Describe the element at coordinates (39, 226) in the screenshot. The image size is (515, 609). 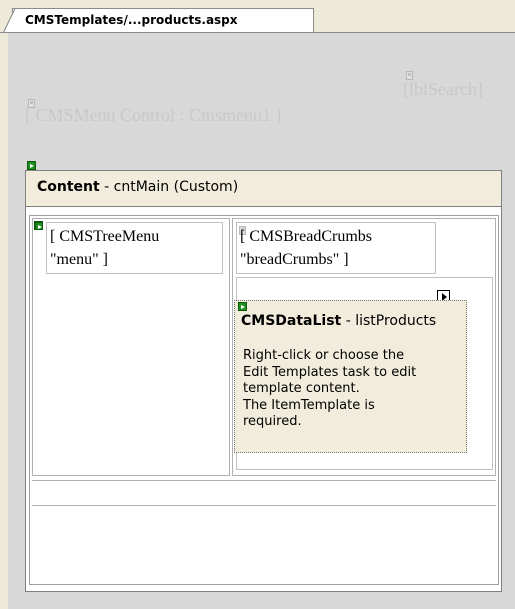
I see `treemenu-glyph-icon` at that location.